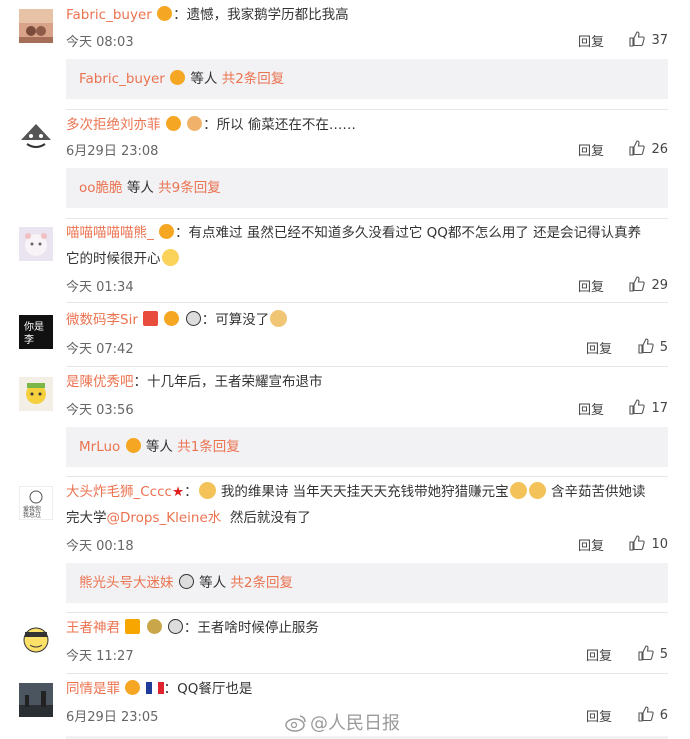  I want to click on smile-emoji-icon, so click(170, 257).